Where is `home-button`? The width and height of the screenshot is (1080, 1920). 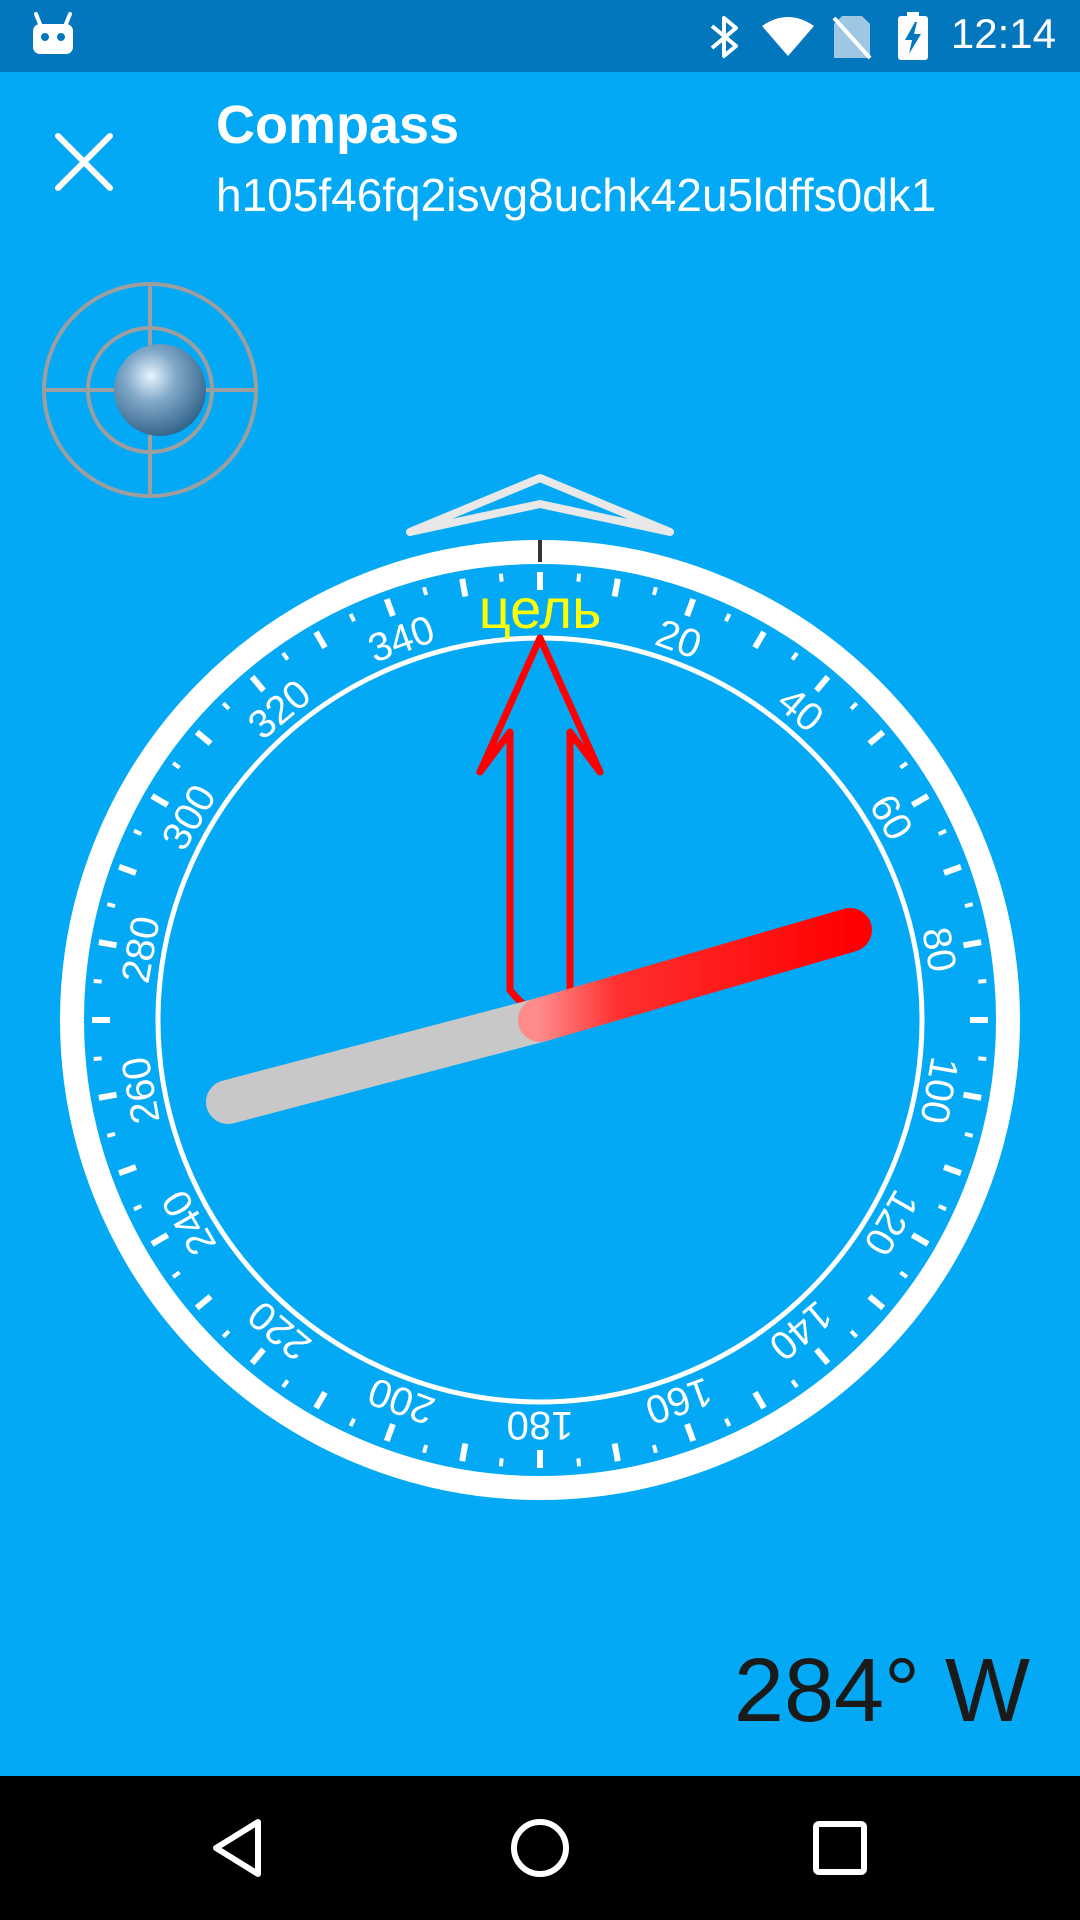
home-button is located at coordinates (540, 1848).